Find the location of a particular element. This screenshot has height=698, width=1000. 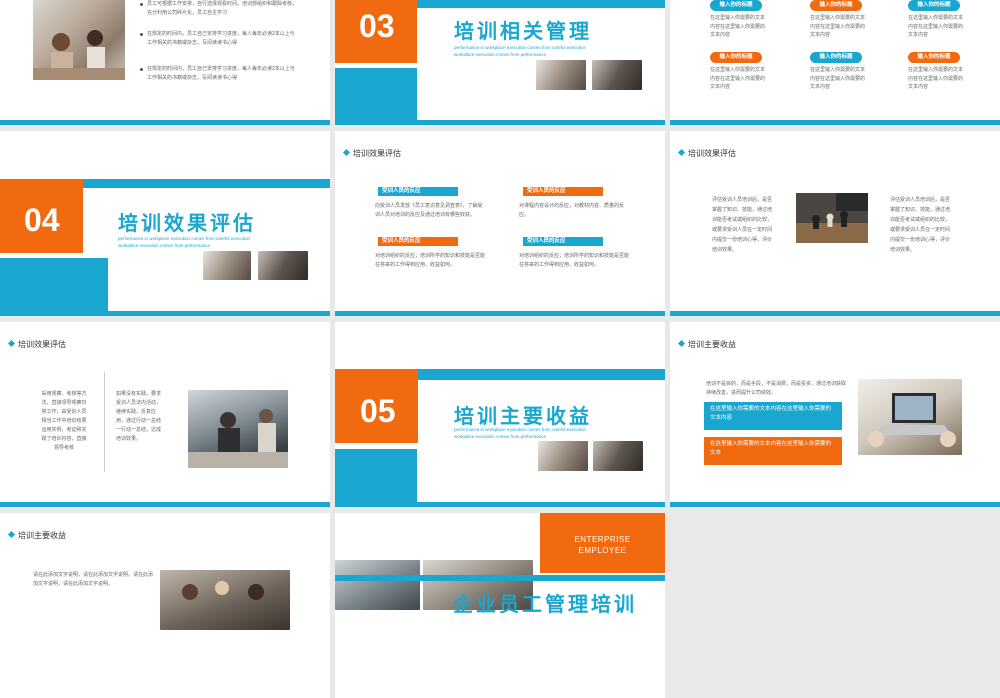

employee-label: EMPLOYEE is located at coordinates (602, 550).